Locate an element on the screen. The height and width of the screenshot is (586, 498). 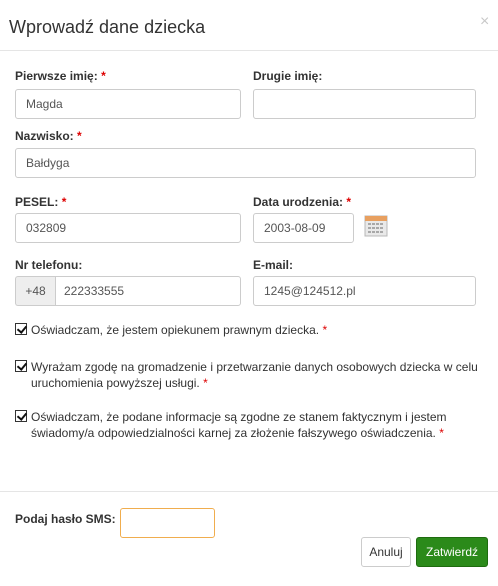
pesel-label-text: PESEL: is located at coordinates (37, 202).